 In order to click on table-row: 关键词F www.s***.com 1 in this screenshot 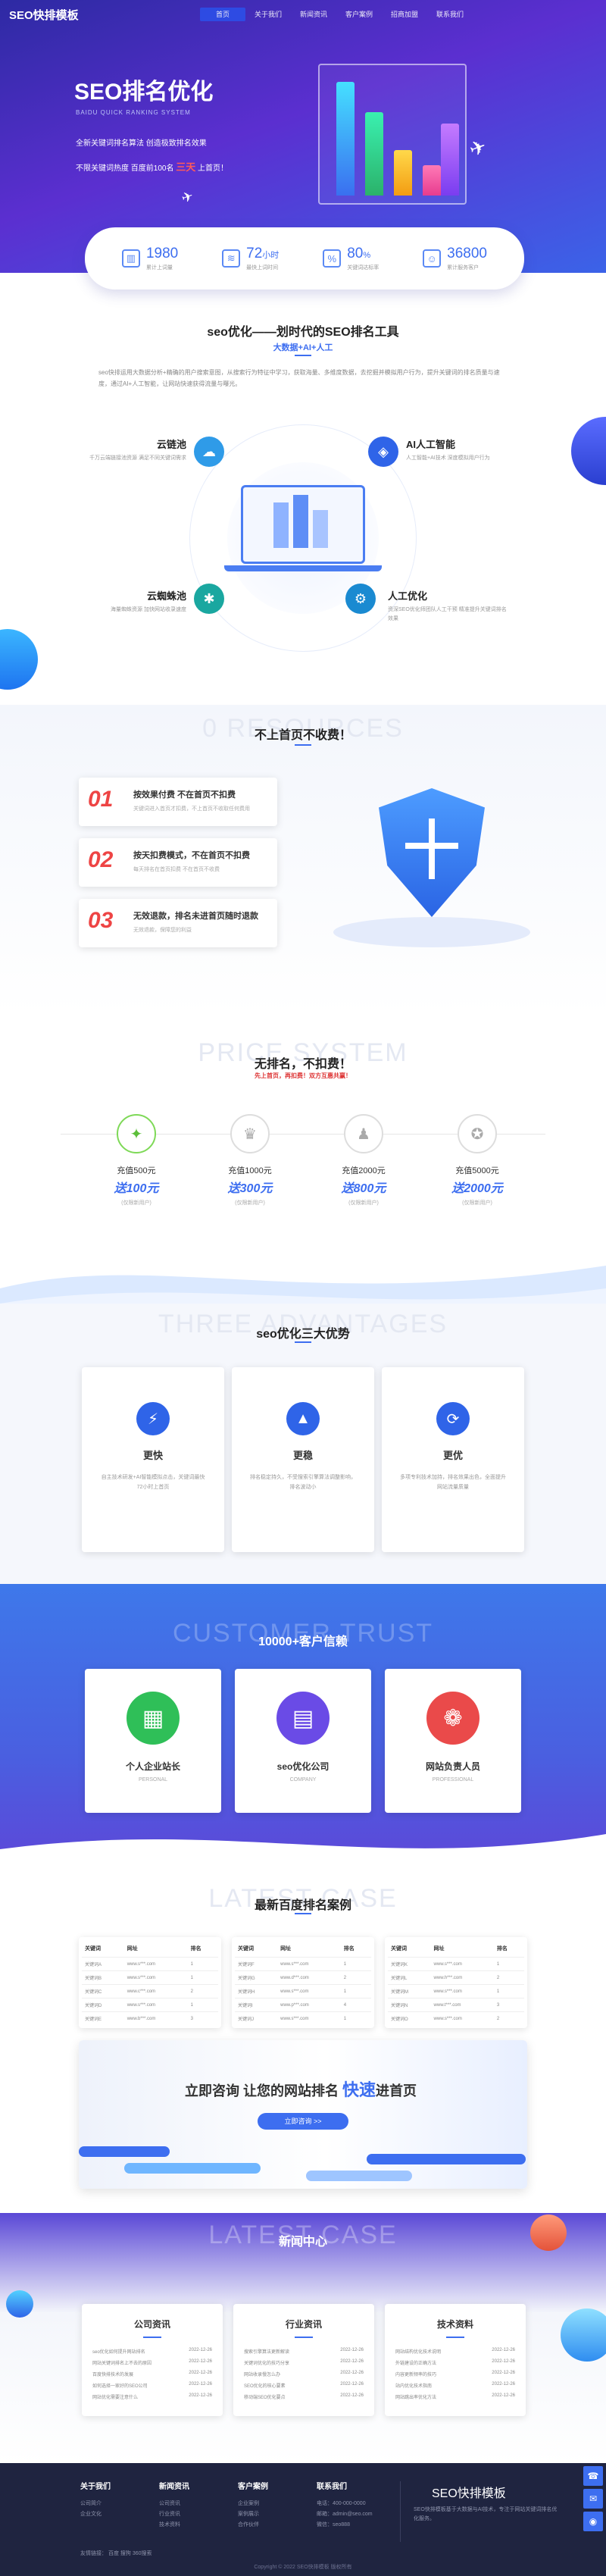, I will do `click(303, 1964)`.